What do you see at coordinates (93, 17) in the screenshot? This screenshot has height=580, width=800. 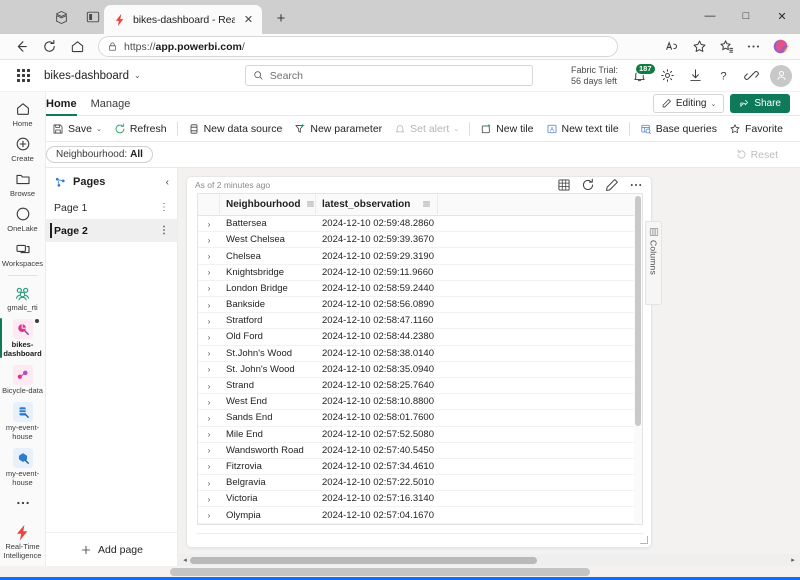 I see `split-screen-icon` at bounding box center [93, 17].